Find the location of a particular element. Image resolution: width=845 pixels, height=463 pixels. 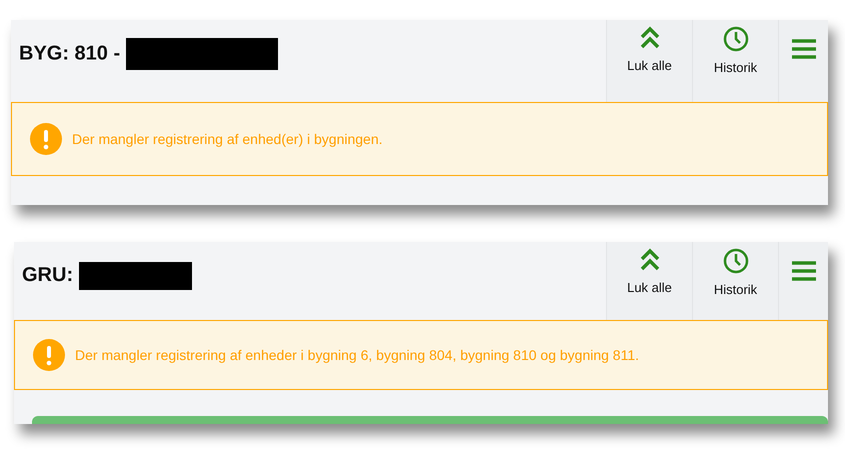

panel-title: BYG: 810 - is located at coordinates (69, 53).